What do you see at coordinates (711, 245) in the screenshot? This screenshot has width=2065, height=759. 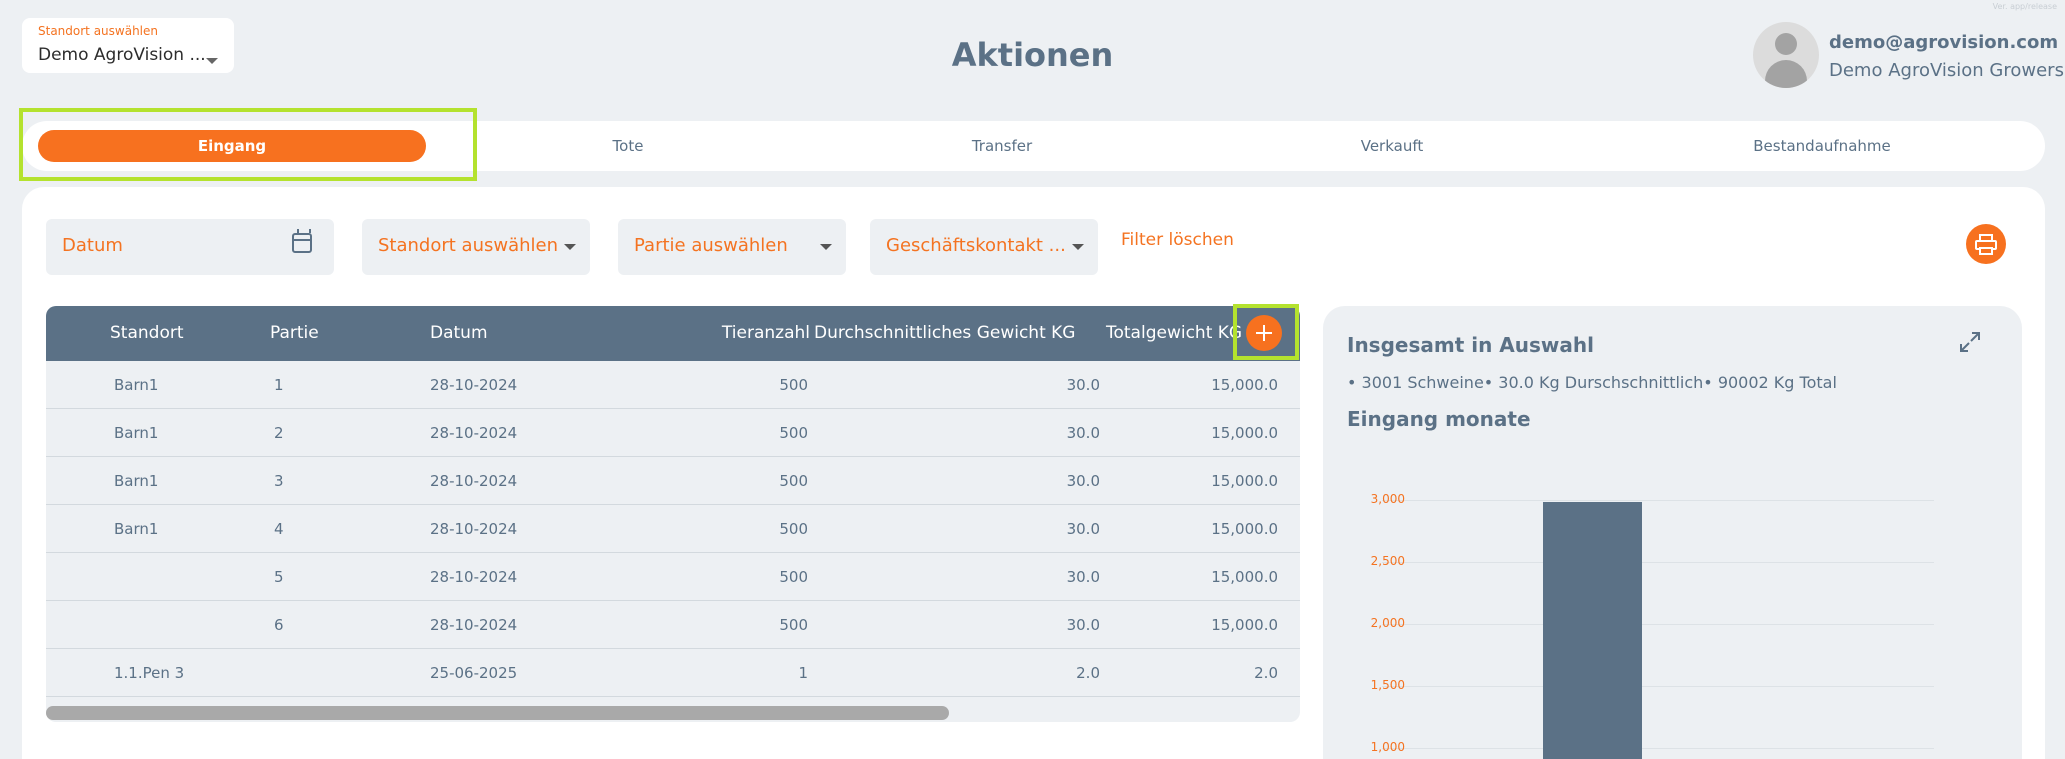 I see `batch-filter-label: Partie auswählen` at bounding box center [711, 245].